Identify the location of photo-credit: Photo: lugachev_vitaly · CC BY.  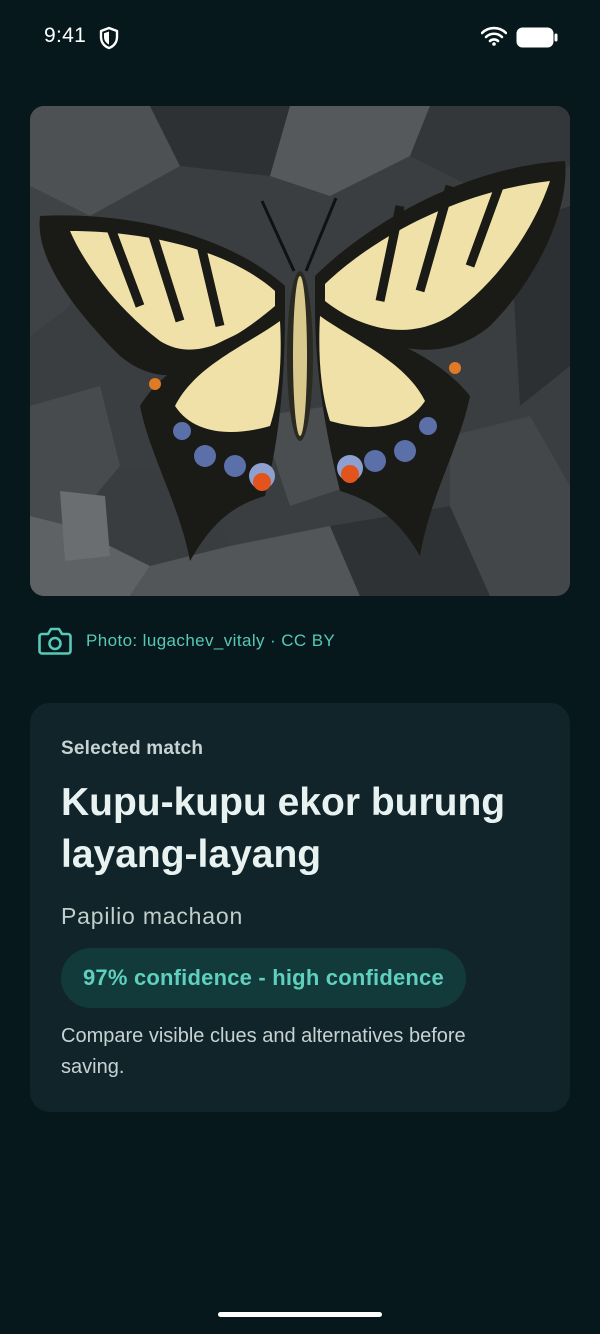
(186, 641).